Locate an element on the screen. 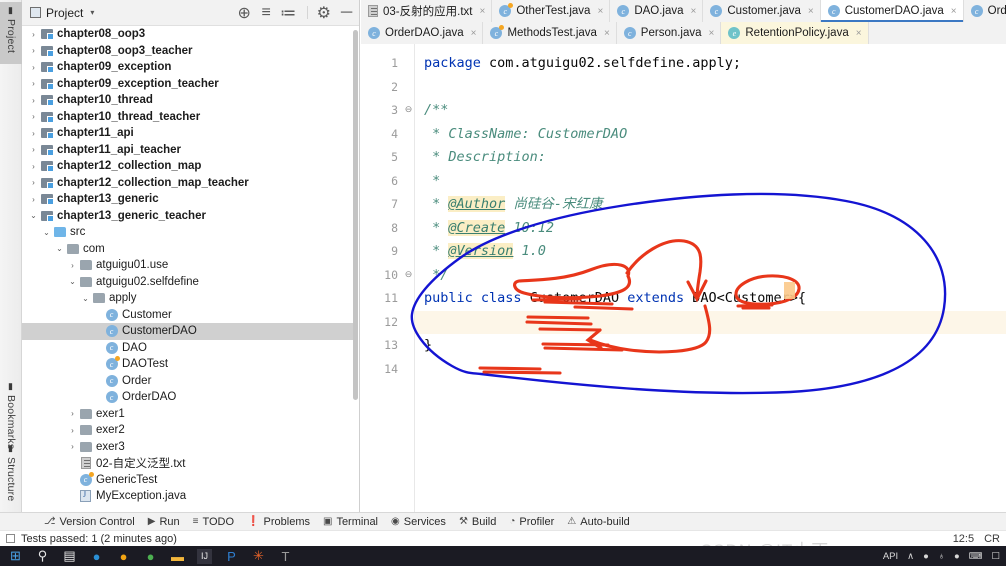 This screenshot has height=566, width=1006. code-line: * @Author 尚硅谷-宋红康 is located at coordinates (711, 205).